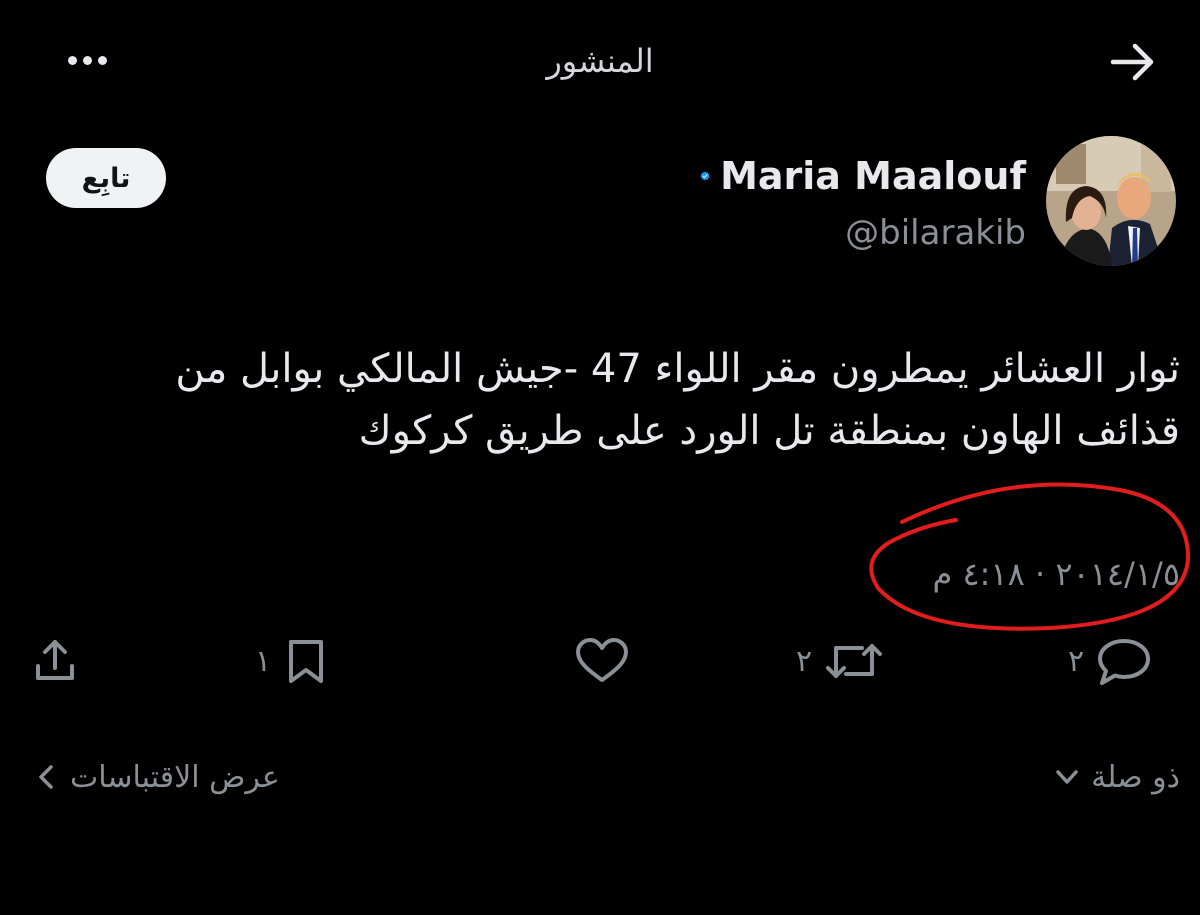  I want to click on avatar-photo, so click(1111, 201).